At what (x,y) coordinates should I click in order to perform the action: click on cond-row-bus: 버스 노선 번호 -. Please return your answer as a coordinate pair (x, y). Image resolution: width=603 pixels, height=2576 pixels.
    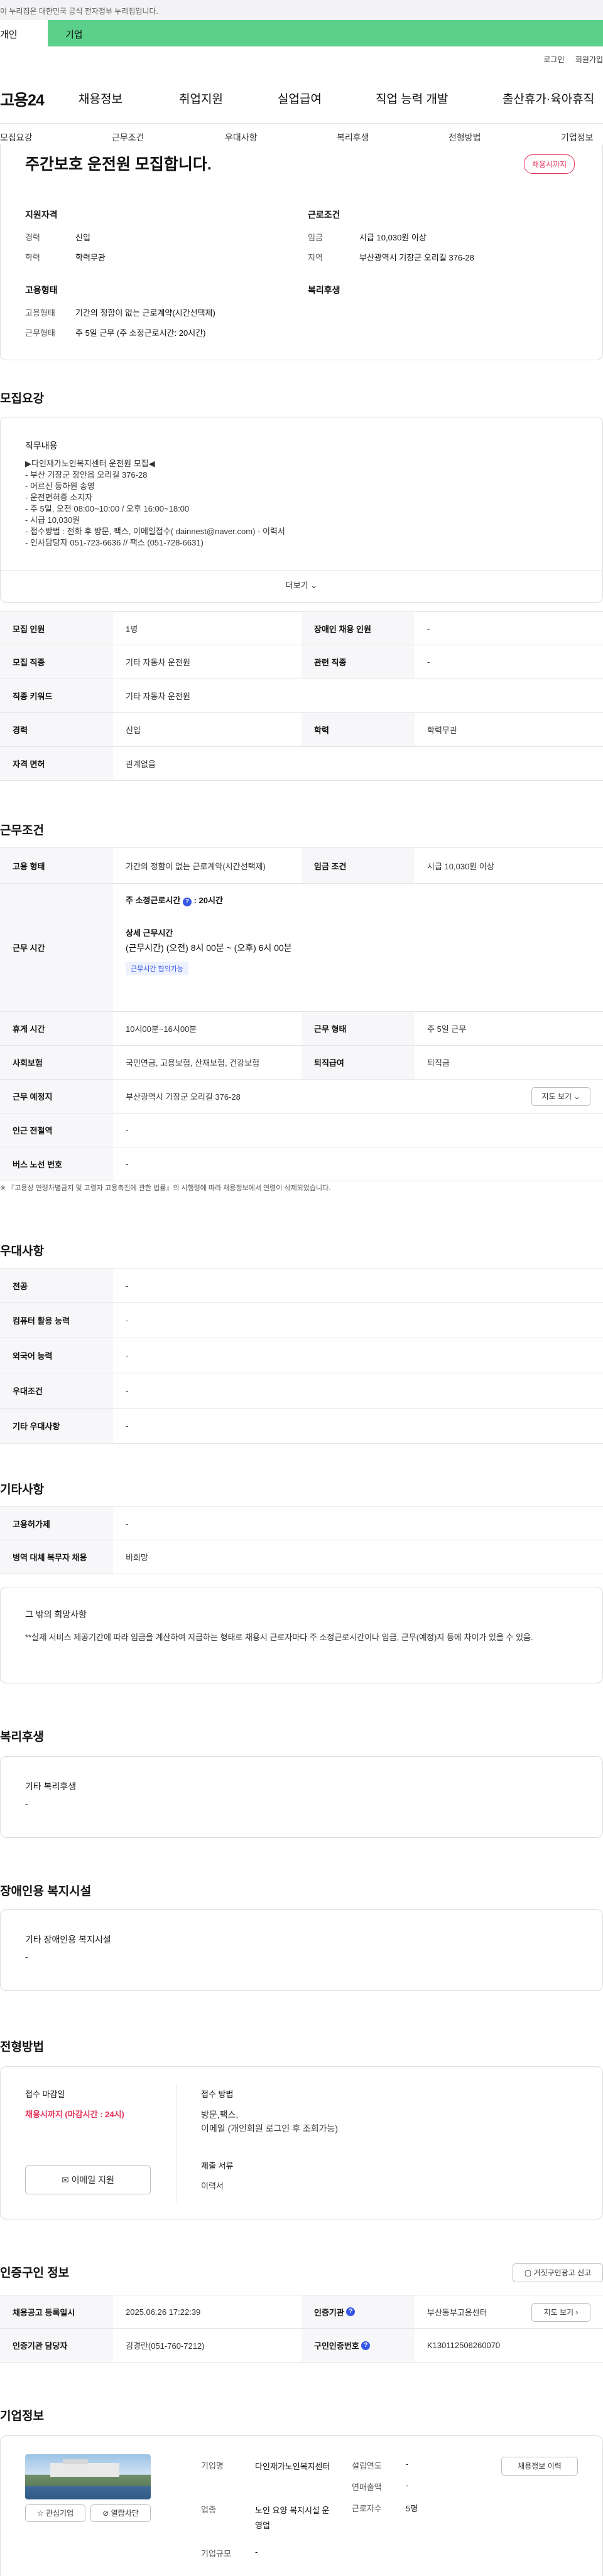
    Looking at the image, I should click on (301, 1164).